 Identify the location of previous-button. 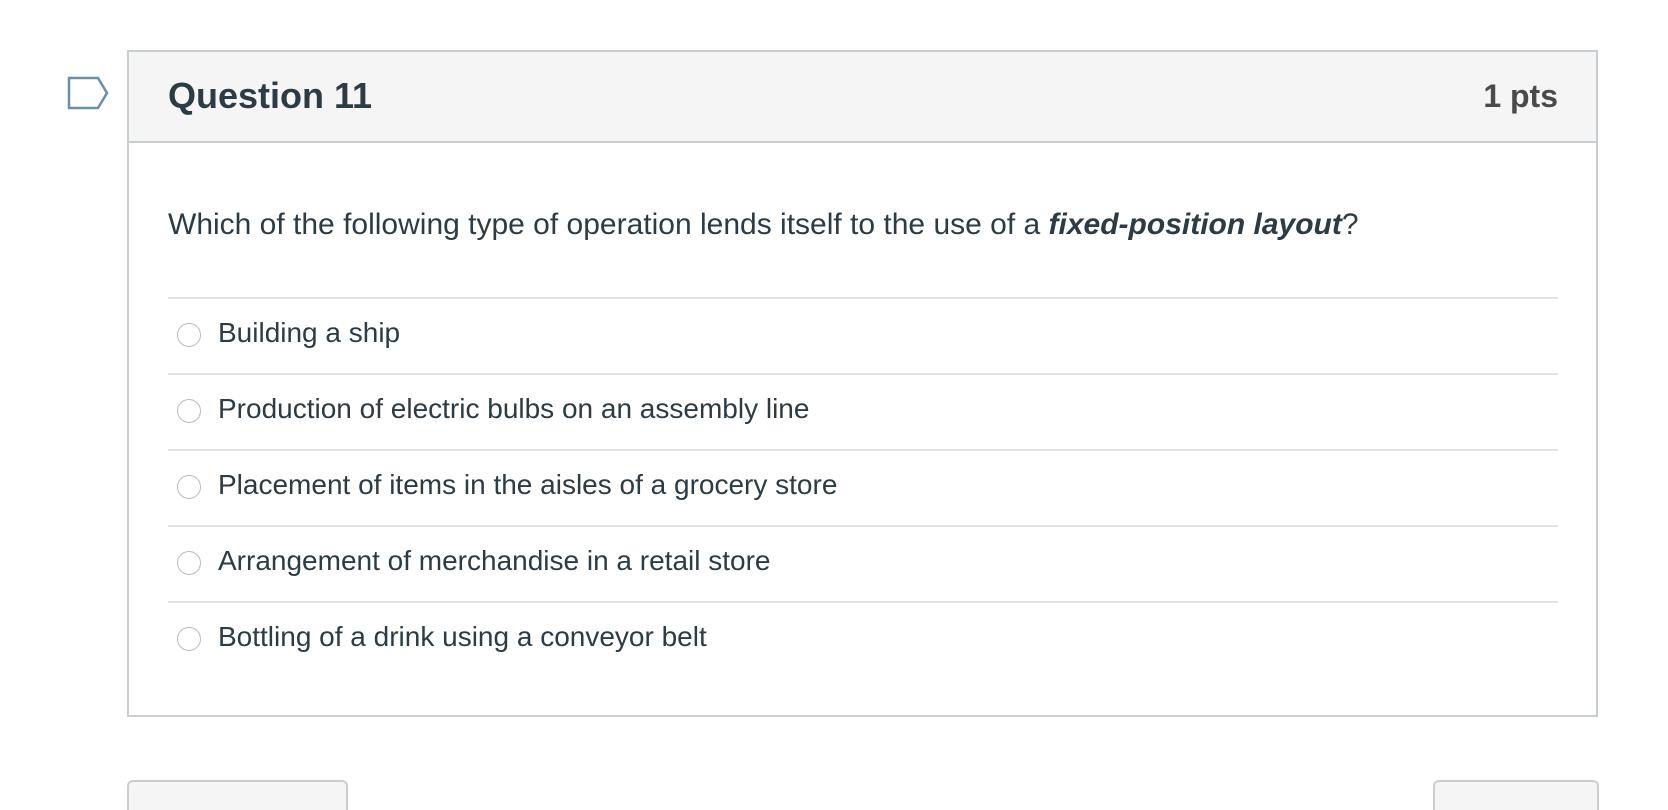
(237, 795).